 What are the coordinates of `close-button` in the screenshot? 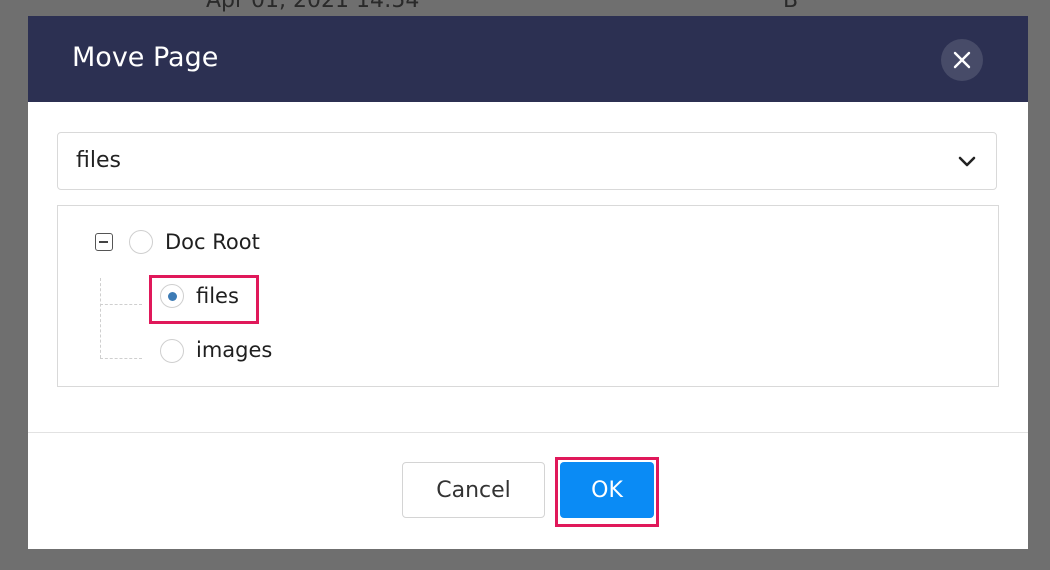 It's located at (962, 60).